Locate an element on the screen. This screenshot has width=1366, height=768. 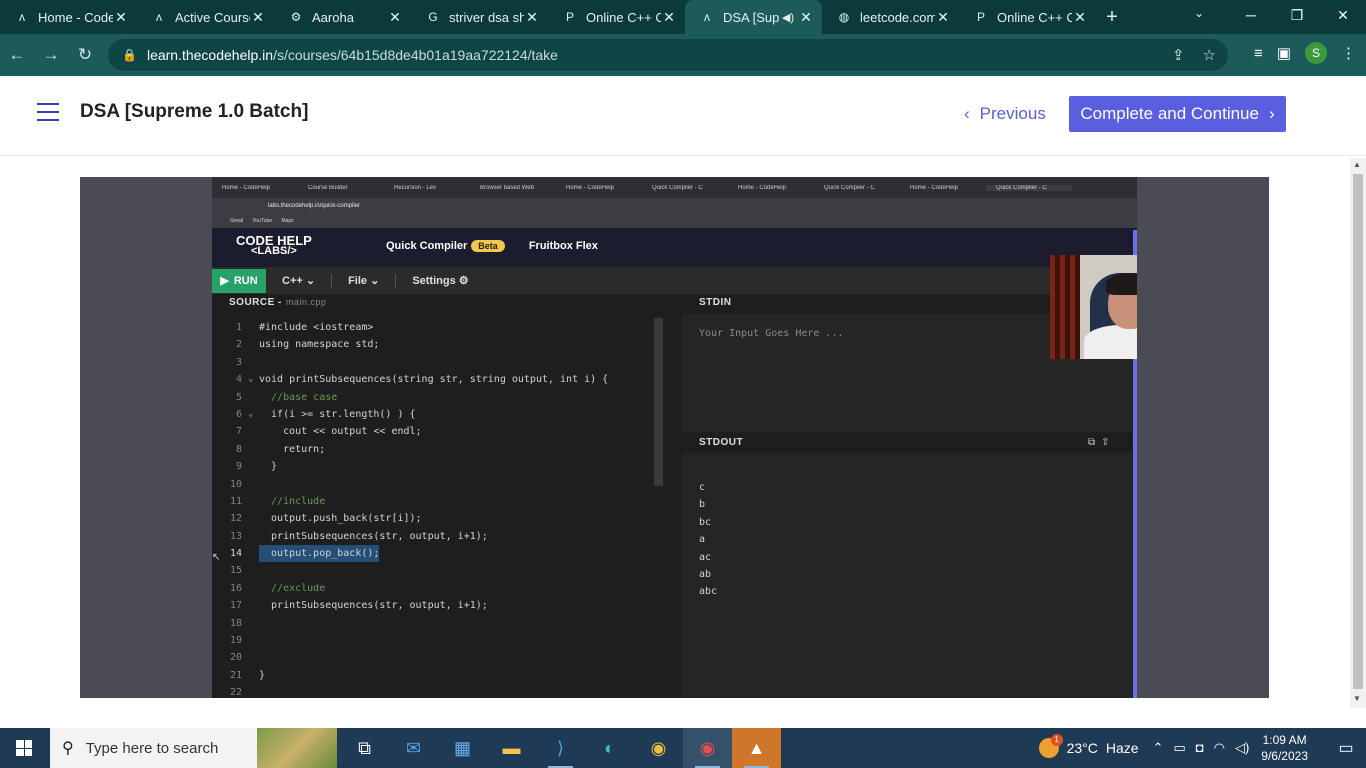
device-icon: ◘ is located at coordinates (1200, 748).